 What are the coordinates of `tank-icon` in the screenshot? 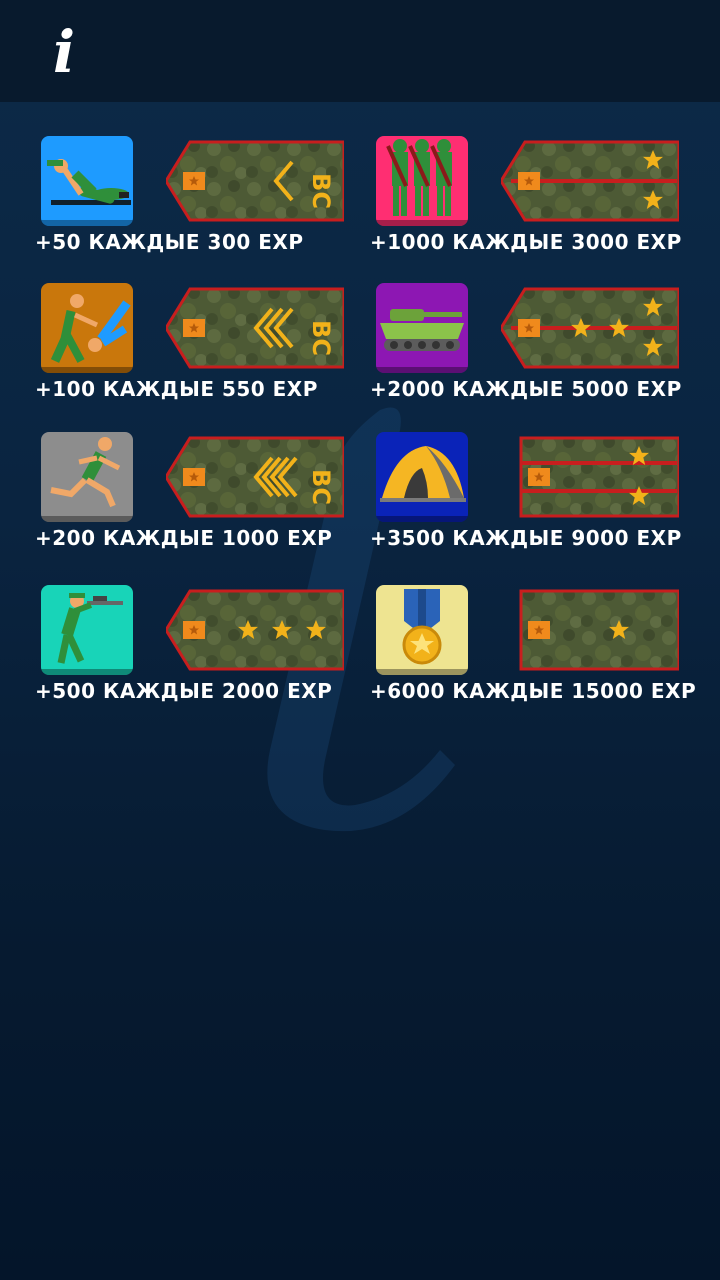 It's located at (422, 328).